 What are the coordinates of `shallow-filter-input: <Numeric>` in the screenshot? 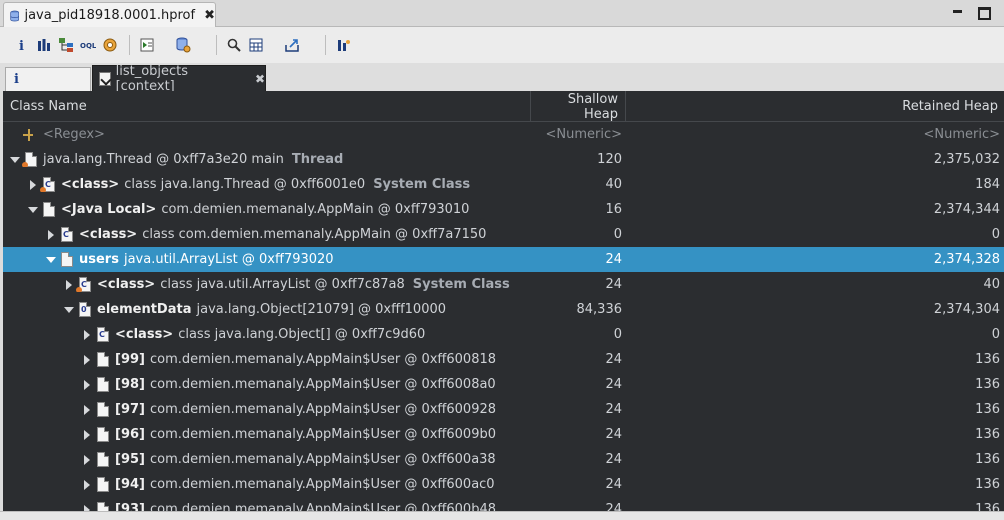 It's located at (578, 134).